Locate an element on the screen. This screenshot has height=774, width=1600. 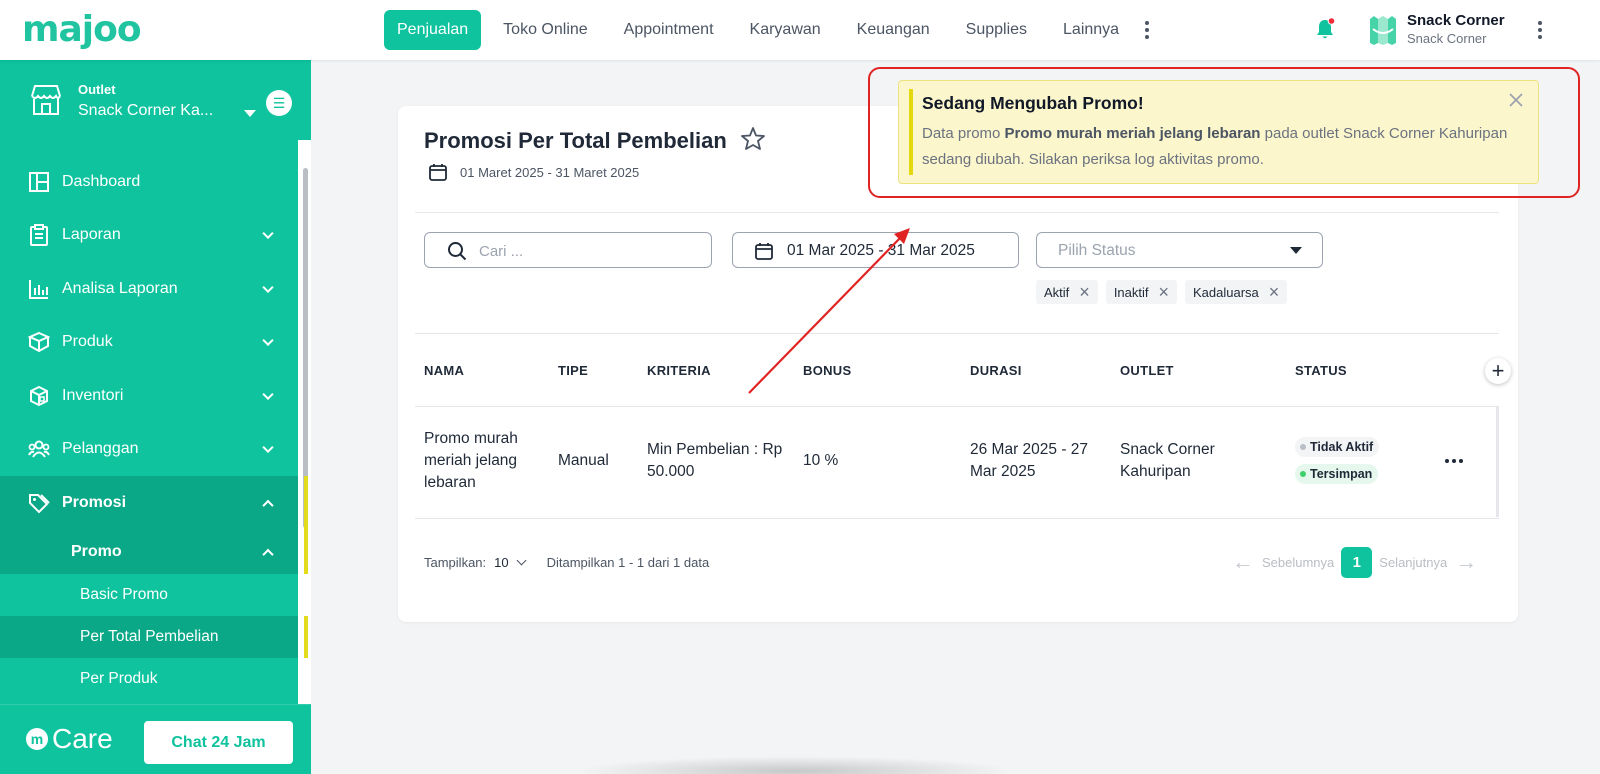
bell-icon is located at coordinates (1325, 29).